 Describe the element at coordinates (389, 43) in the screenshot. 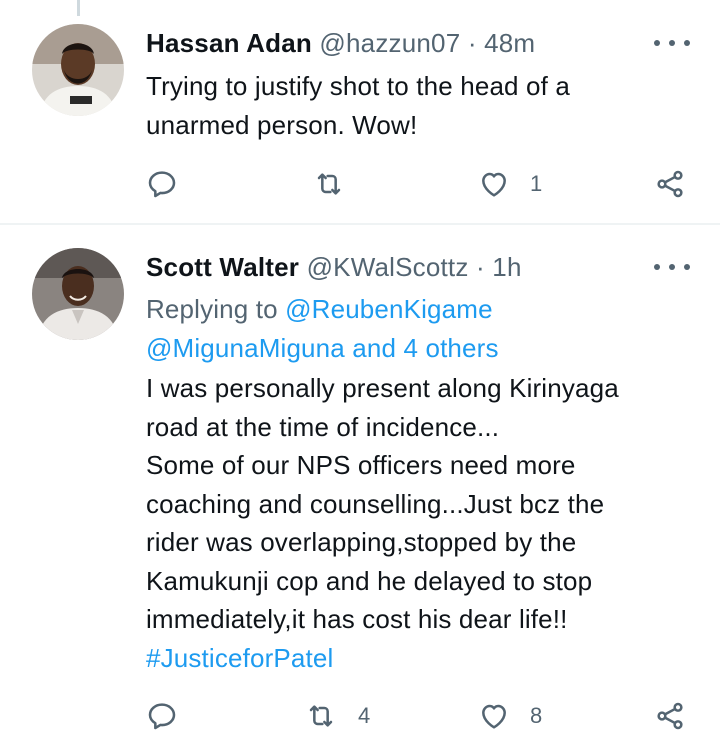

I see `author-handle: @hazzun07` at that location.